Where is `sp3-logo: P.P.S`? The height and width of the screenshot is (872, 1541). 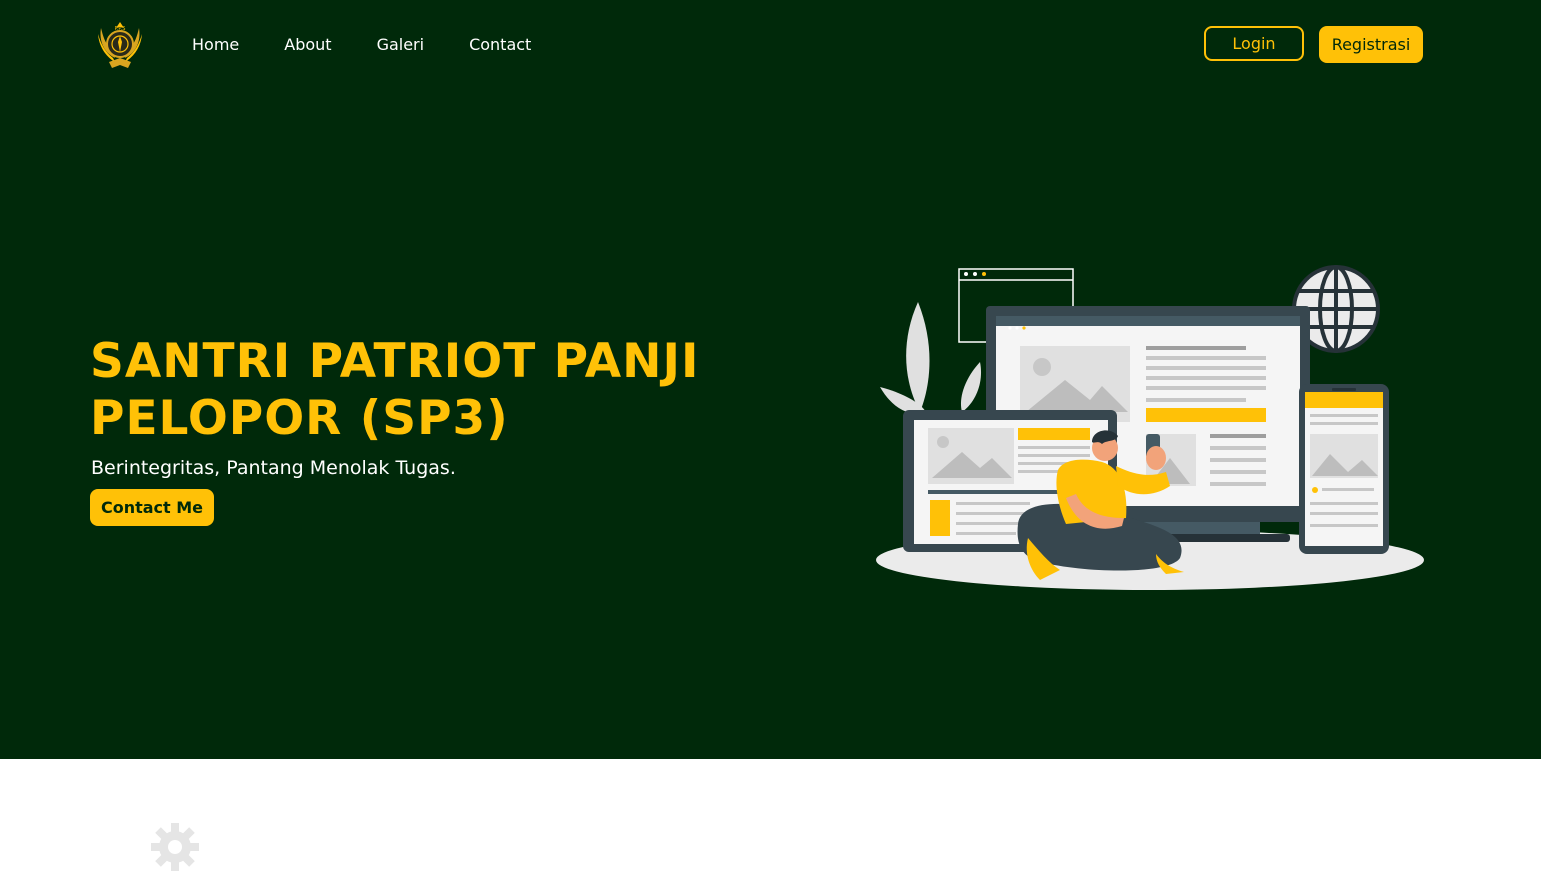
sp3-logo: P.P.S is located at coordinates (120, 44).